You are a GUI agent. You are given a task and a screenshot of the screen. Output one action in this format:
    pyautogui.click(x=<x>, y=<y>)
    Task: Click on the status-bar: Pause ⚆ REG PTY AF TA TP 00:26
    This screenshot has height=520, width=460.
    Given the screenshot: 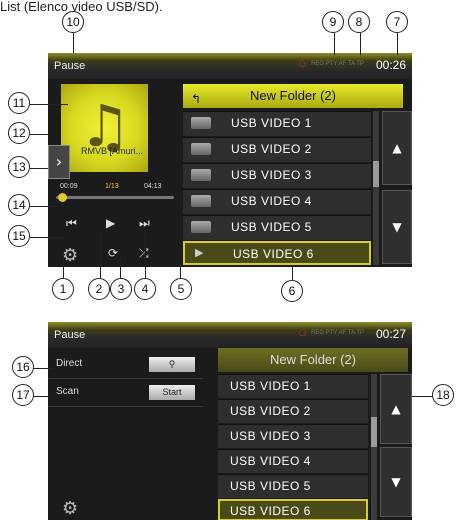 What is the action you would take?
    pyautogui.click(x=230, y=66)
    